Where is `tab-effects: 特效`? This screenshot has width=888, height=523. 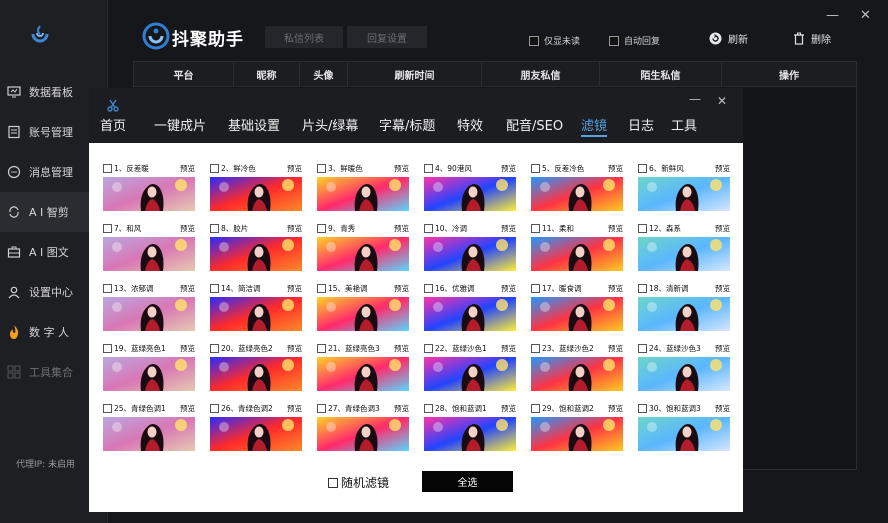 tab-effects: 特效 is located at coordinates (470, 124).